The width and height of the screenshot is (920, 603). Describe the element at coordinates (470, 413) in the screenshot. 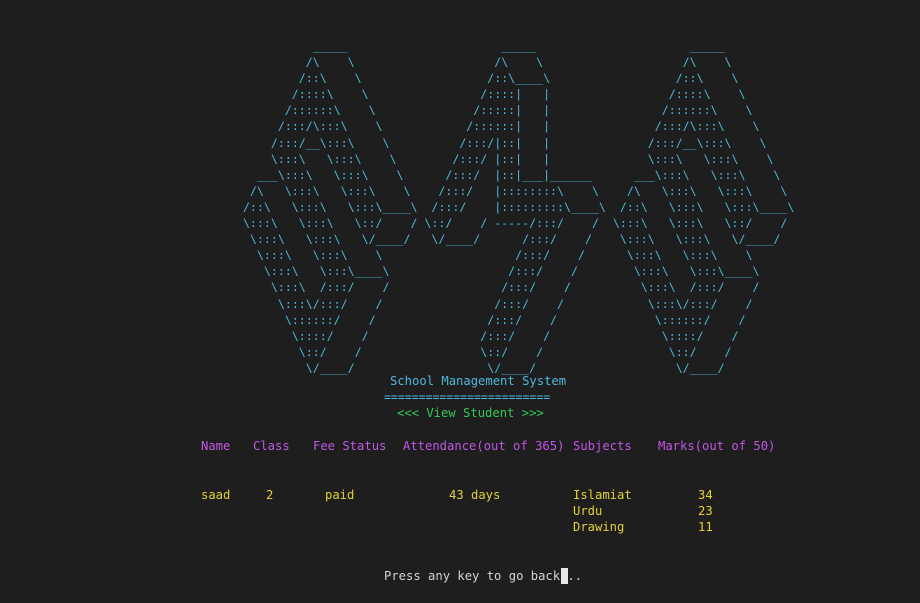

I see `view-student-heading: <<< View Student >>>` at that location.